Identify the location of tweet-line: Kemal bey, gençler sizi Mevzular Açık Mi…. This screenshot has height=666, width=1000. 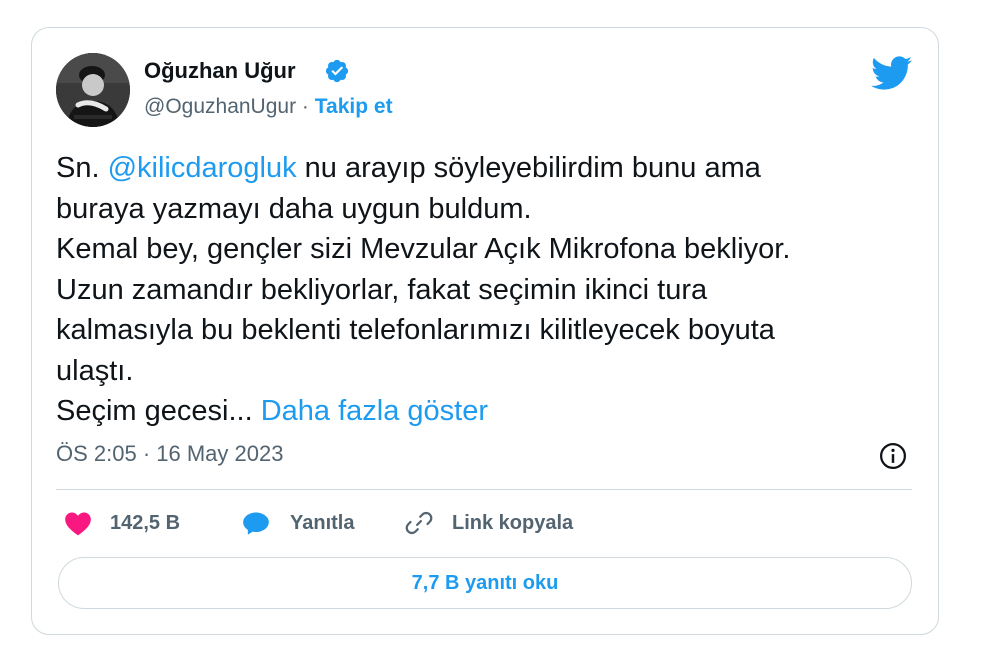
(423, 249).